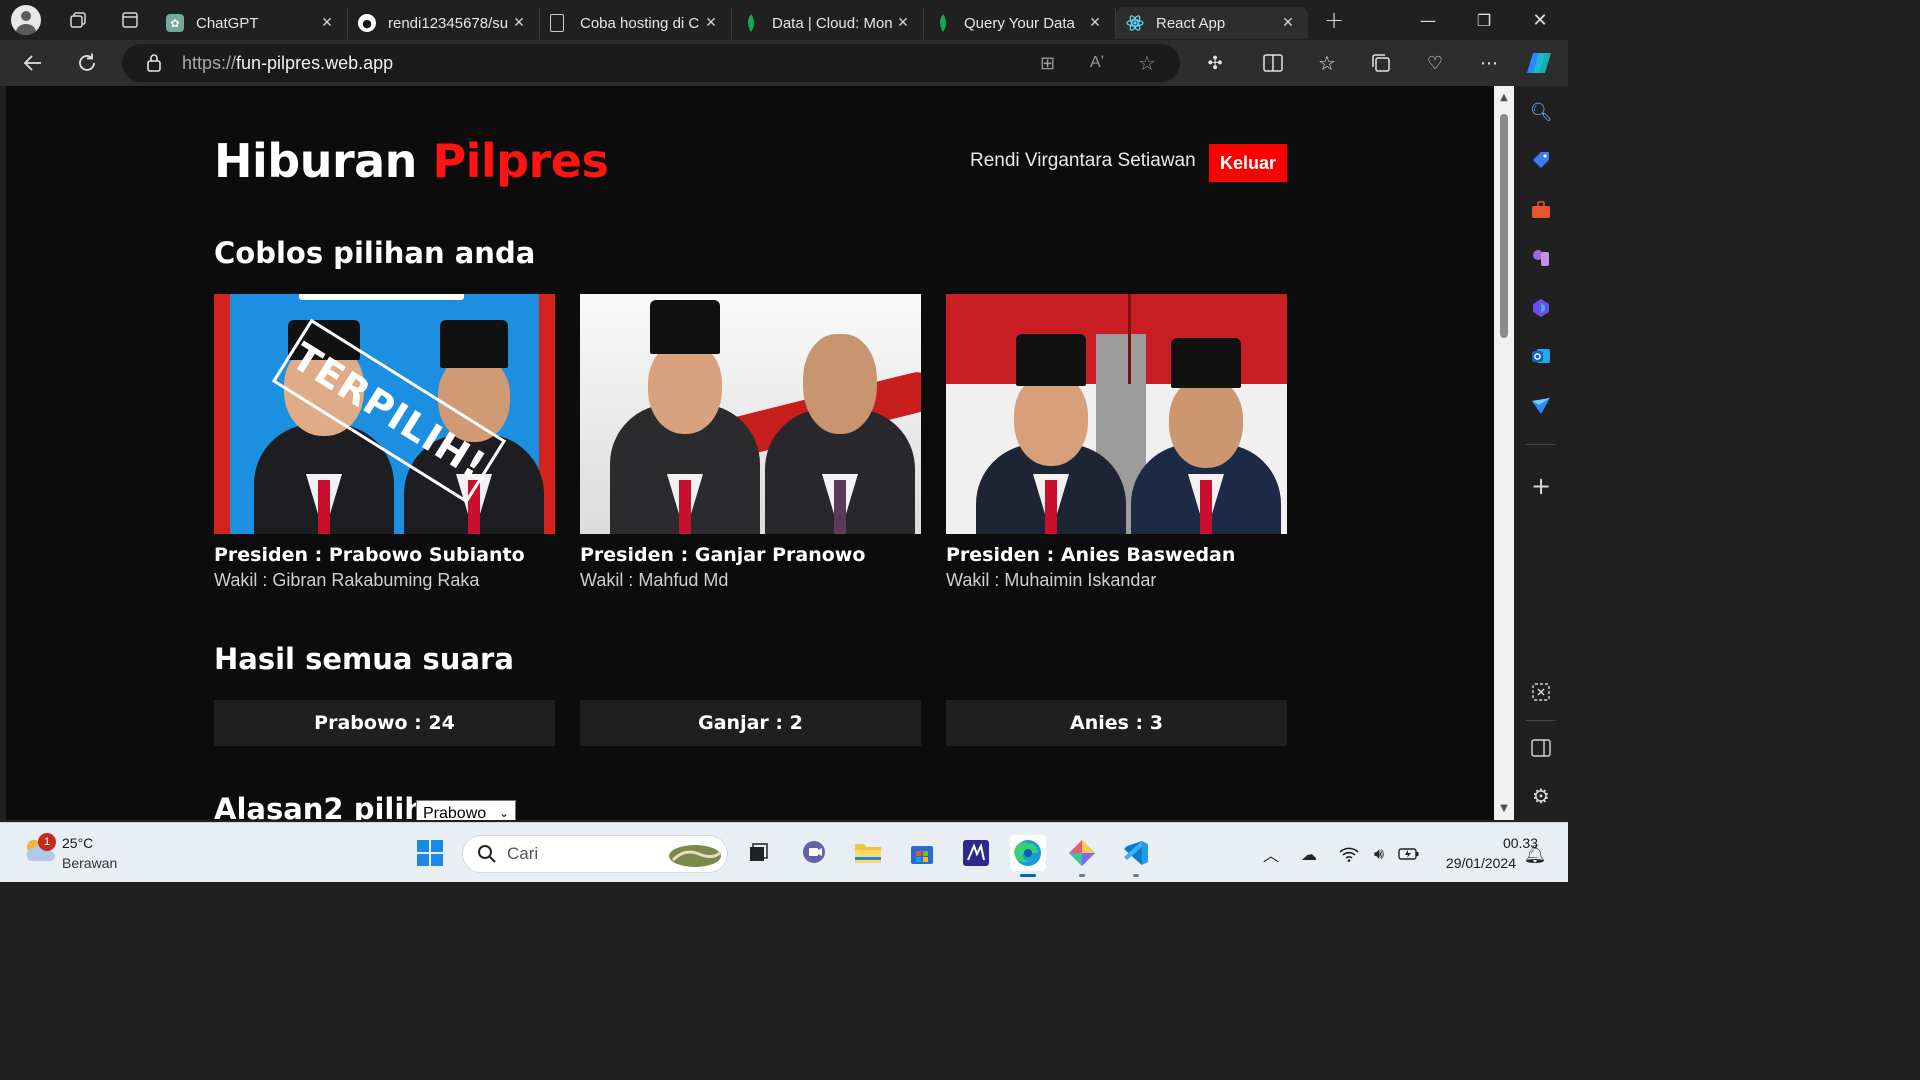 The width and height of the screenshot is (1920, 1080). What do you see at coordinates (1028, 856) in the screenshot?
I see `edge-taskbar-button` at bounding box center [1028, 856].